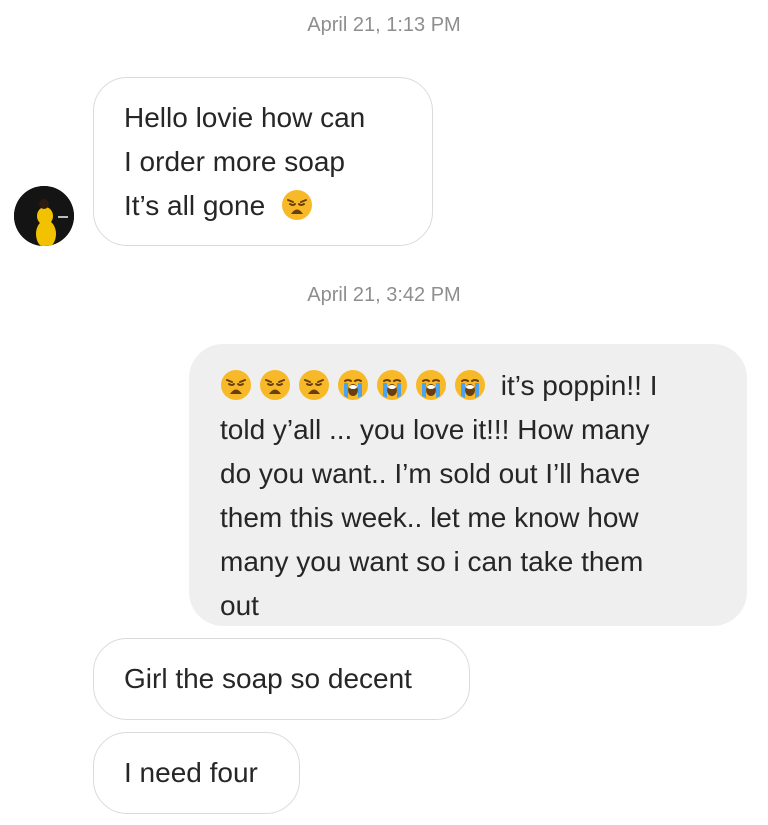  I want to click on message-text-line: Girl the soap so decent, so click(268, 678).